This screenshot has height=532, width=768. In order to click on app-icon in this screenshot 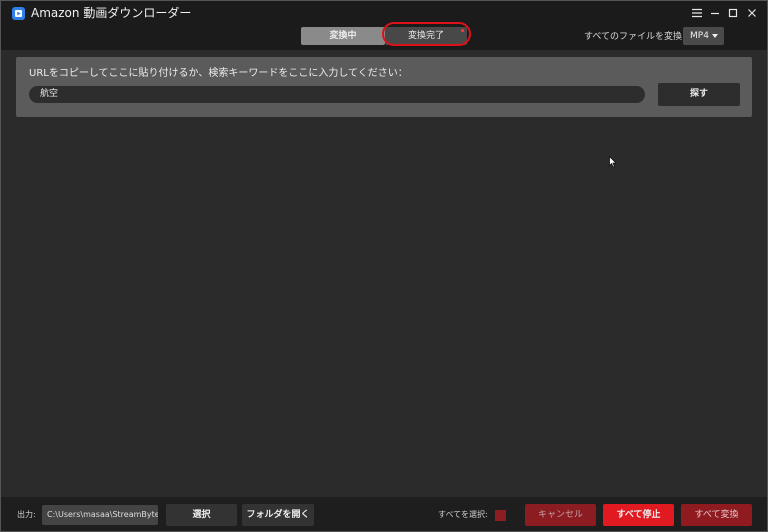, I will do `click(18, 13)`.